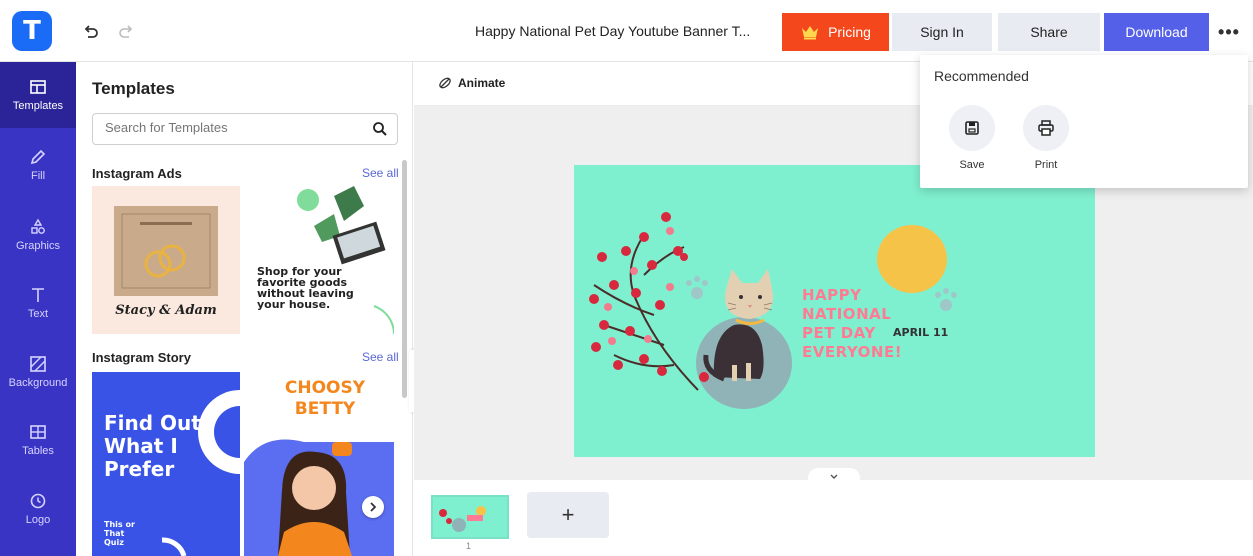 This screenshot has width=1253, height=556. I want to click on design-date: APRIL 11, so click(920, 332).